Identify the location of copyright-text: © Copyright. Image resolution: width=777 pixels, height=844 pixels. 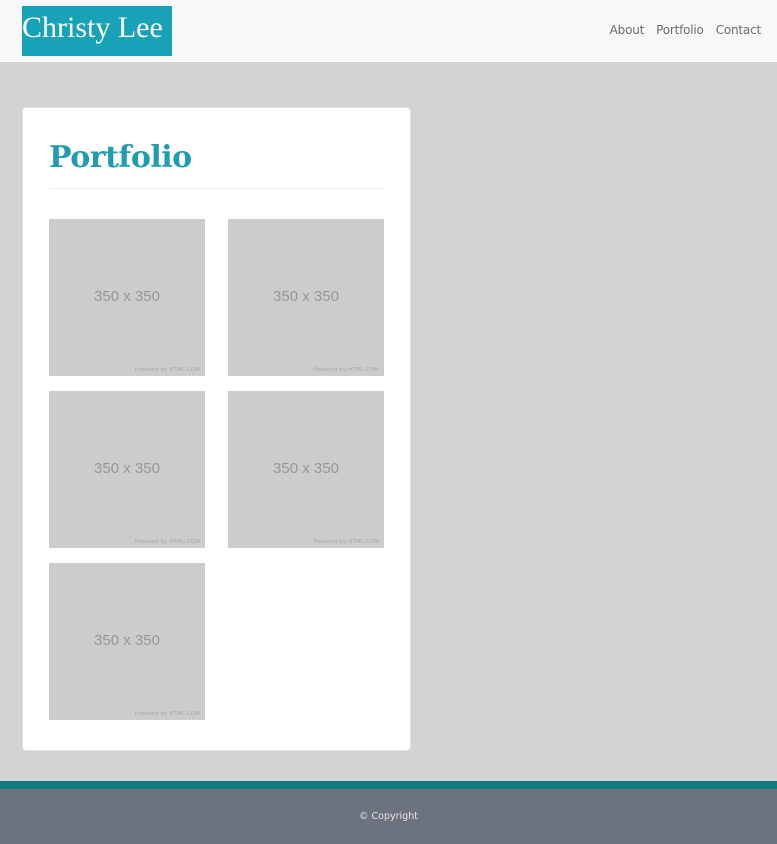
(388, 816).